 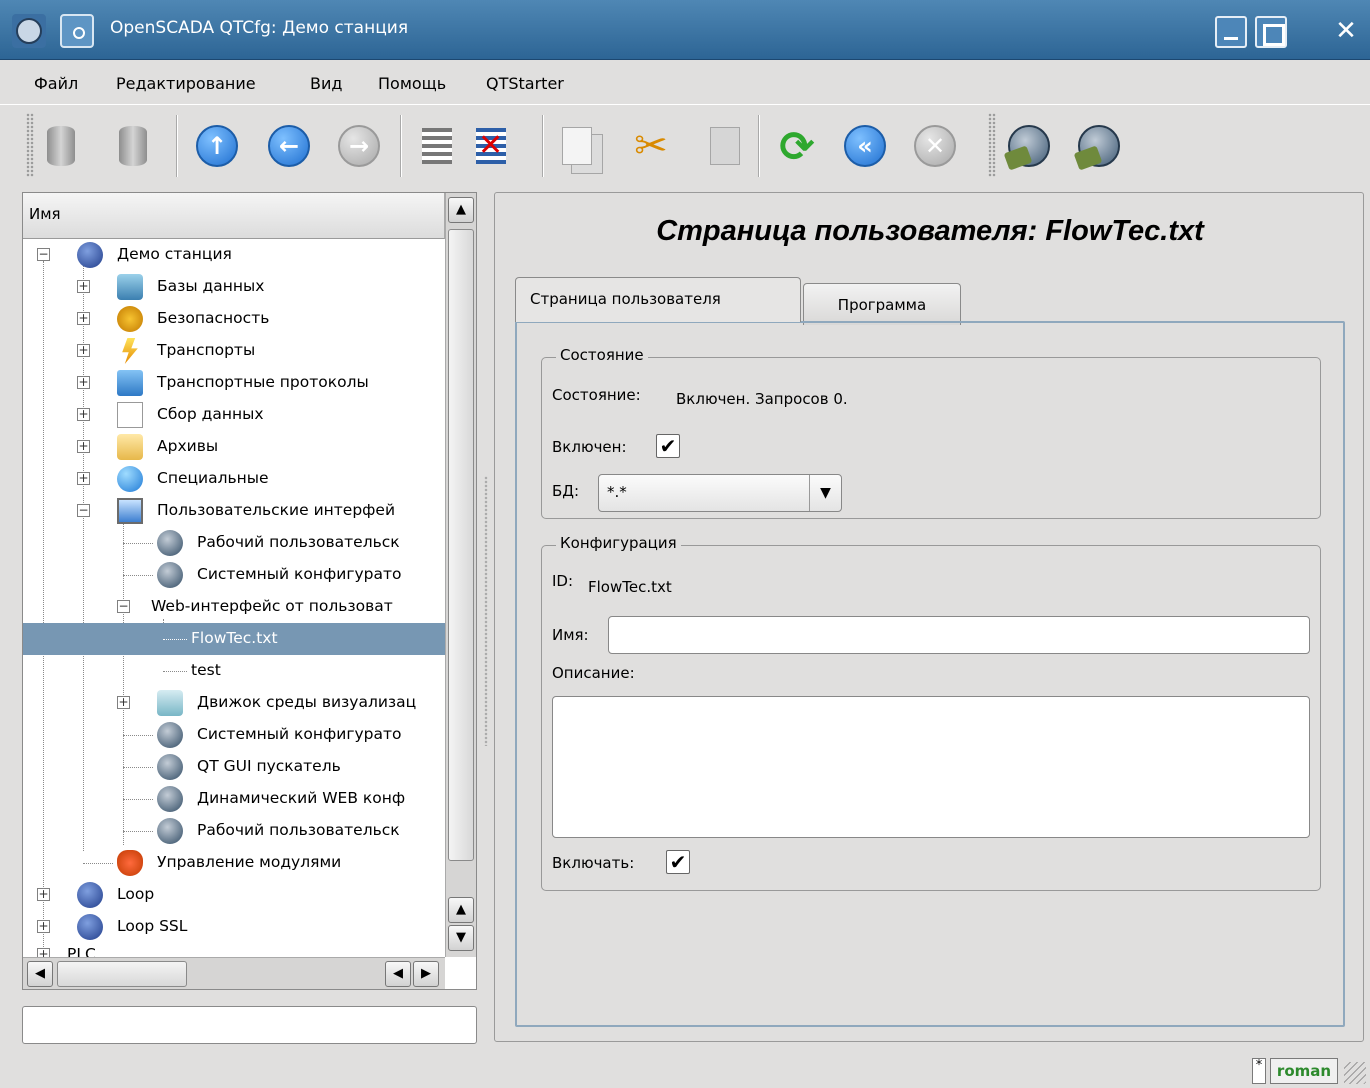 I want to click on tree-item-archives: + Архивы, so click(x=234, y=447).